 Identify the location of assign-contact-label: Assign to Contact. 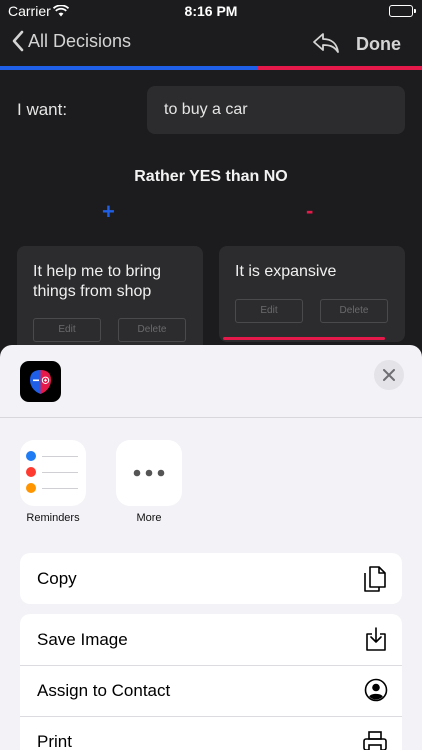
(104, 690).